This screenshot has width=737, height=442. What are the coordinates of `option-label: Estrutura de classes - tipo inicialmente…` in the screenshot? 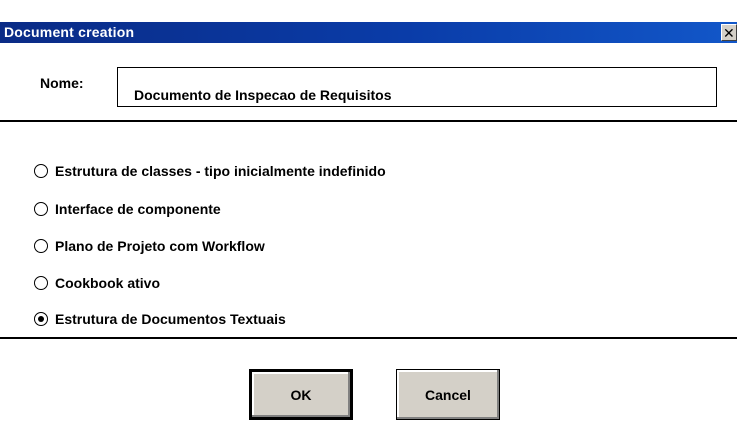 It's located at (220, 171).